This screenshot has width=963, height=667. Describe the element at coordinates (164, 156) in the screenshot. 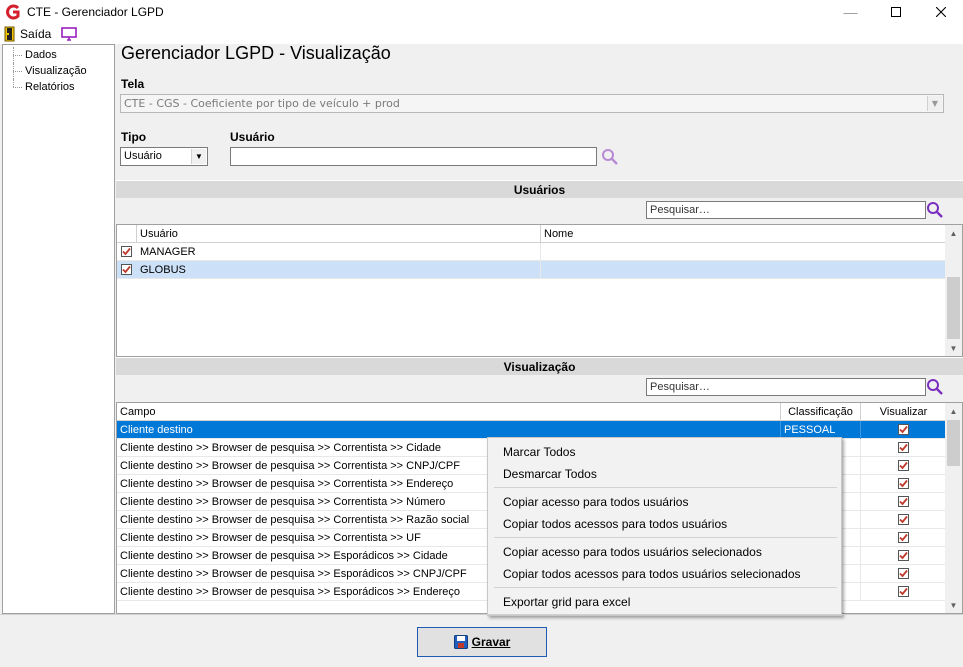

I see `tipo-select: Usuário ▼` at that location.